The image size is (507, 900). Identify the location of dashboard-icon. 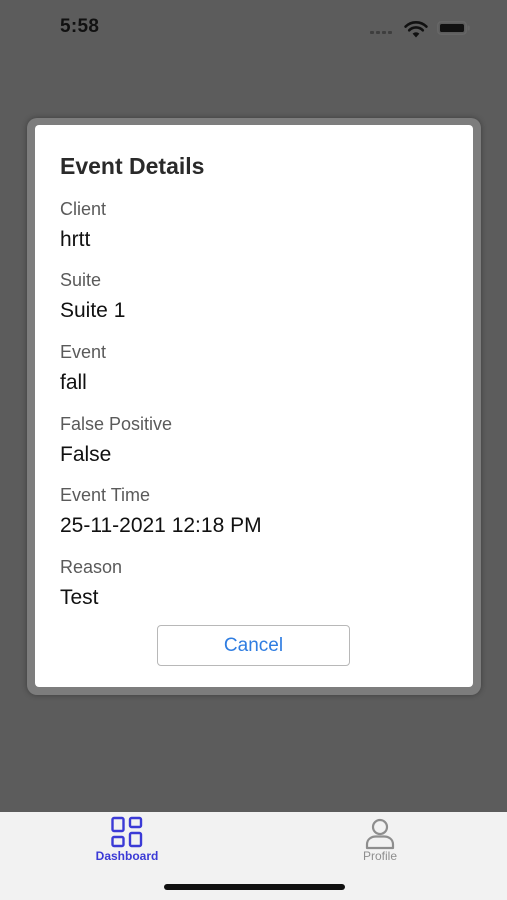
(127, 832).